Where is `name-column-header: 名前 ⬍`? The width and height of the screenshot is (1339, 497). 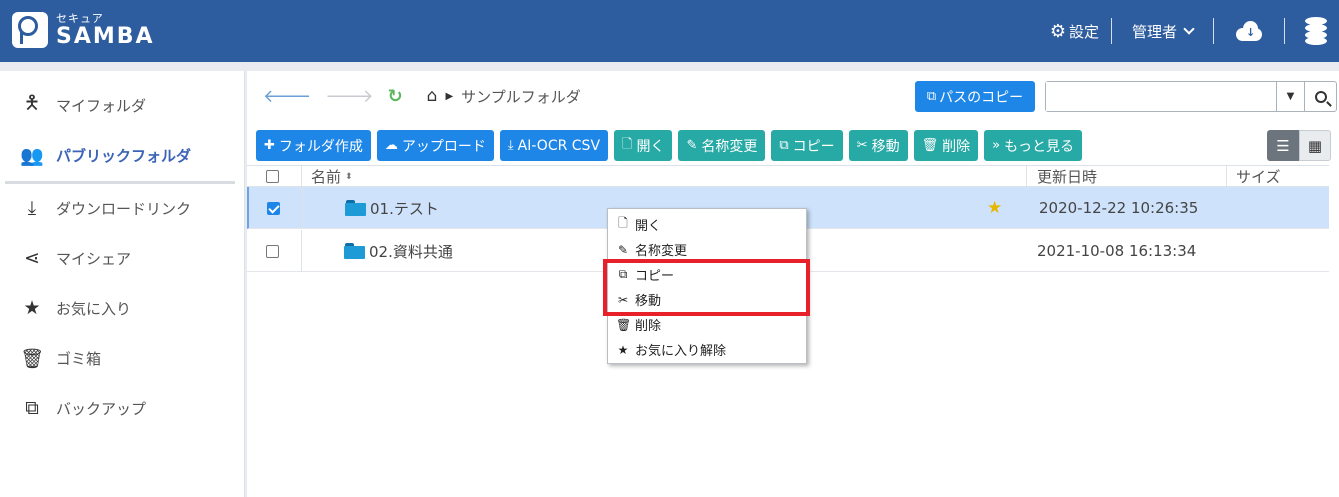
name-column-header: 名前 ⬍ is located at coordinates (332, 176).